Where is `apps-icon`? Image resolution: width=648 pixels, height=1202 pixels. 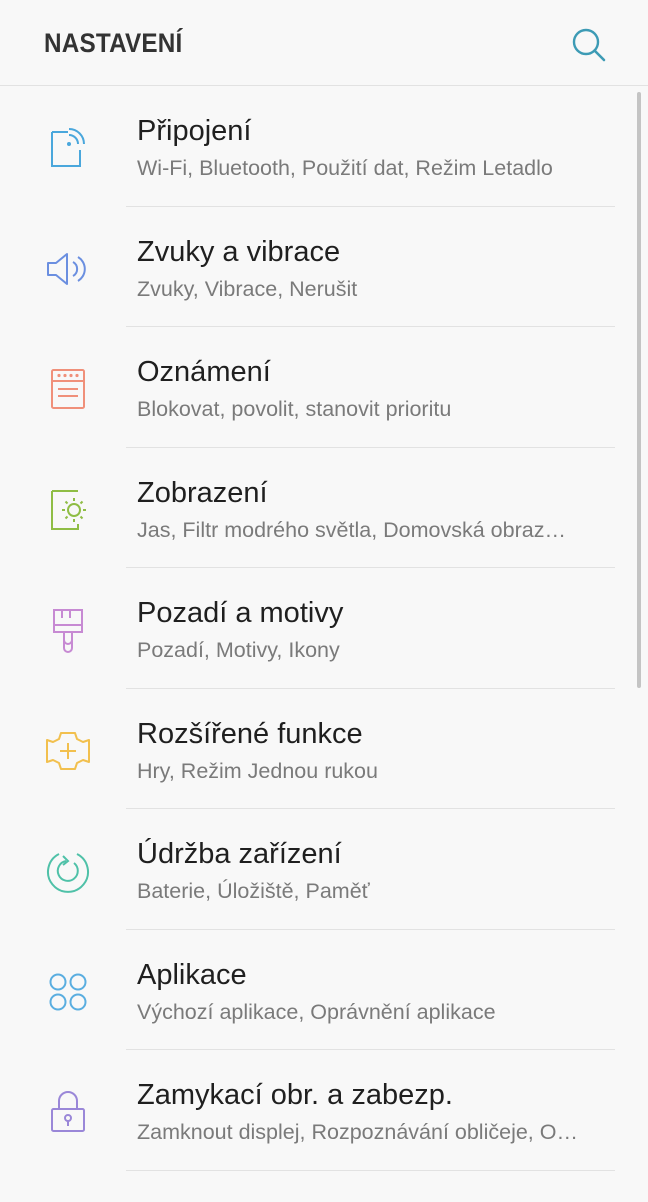
apps-icon is located at coordinates (68, 992).